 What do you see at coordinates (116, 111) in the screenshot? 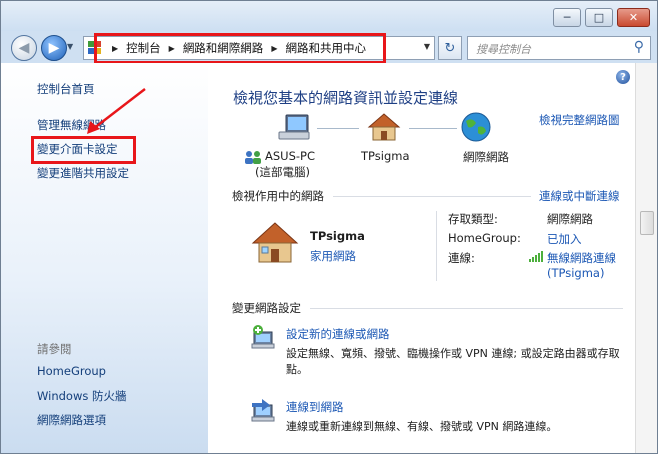
I see `annotation-arrow` at bounding box center [116, 111].